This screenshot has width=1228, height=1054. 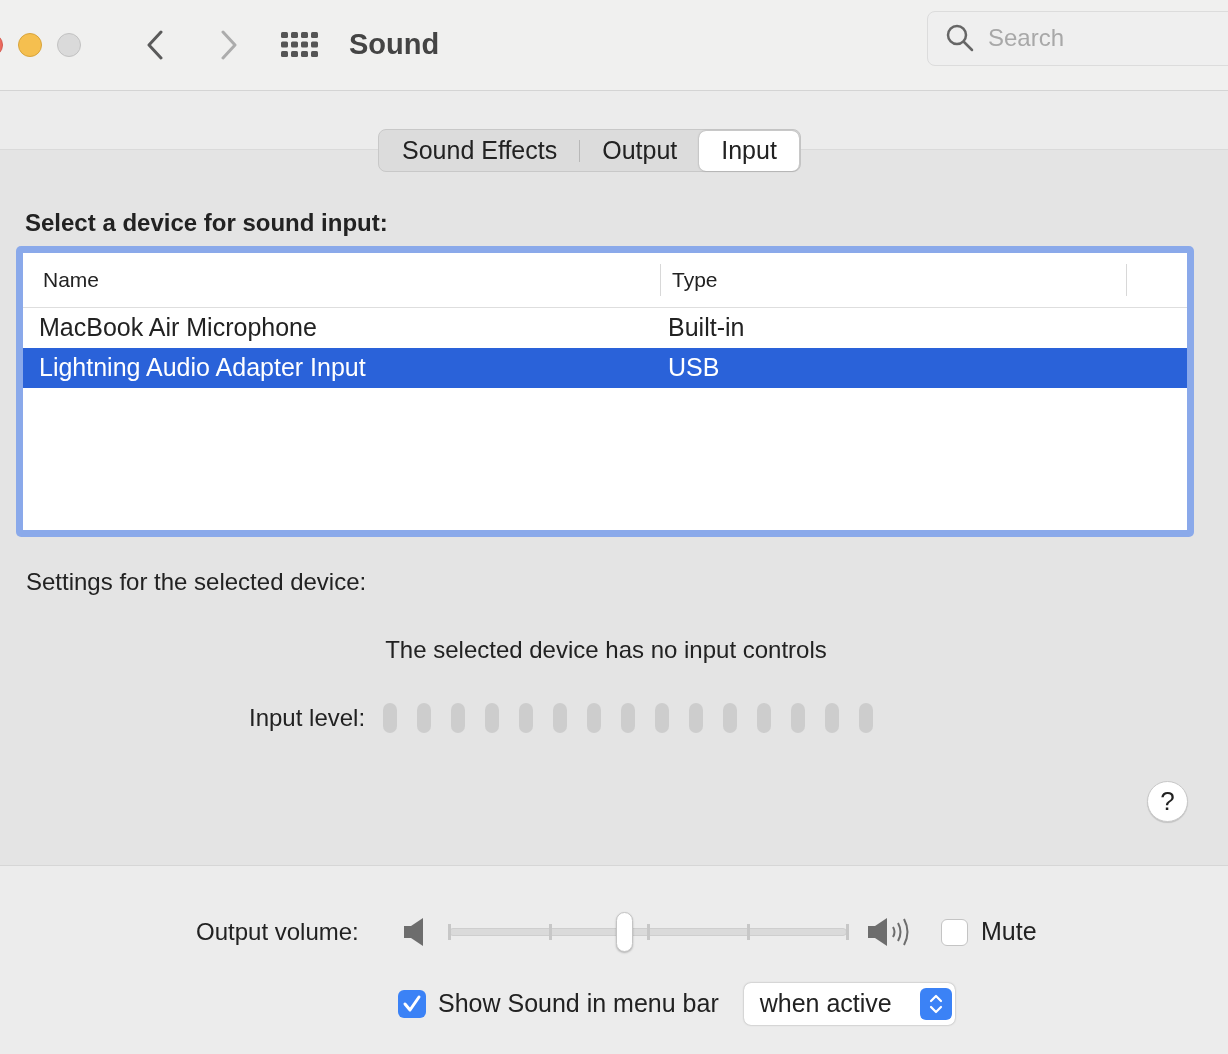 What do you see at coordinates (849, 1004) in the screenshot?
I see `popup-button: when active` at bounding box center [849, 1004].